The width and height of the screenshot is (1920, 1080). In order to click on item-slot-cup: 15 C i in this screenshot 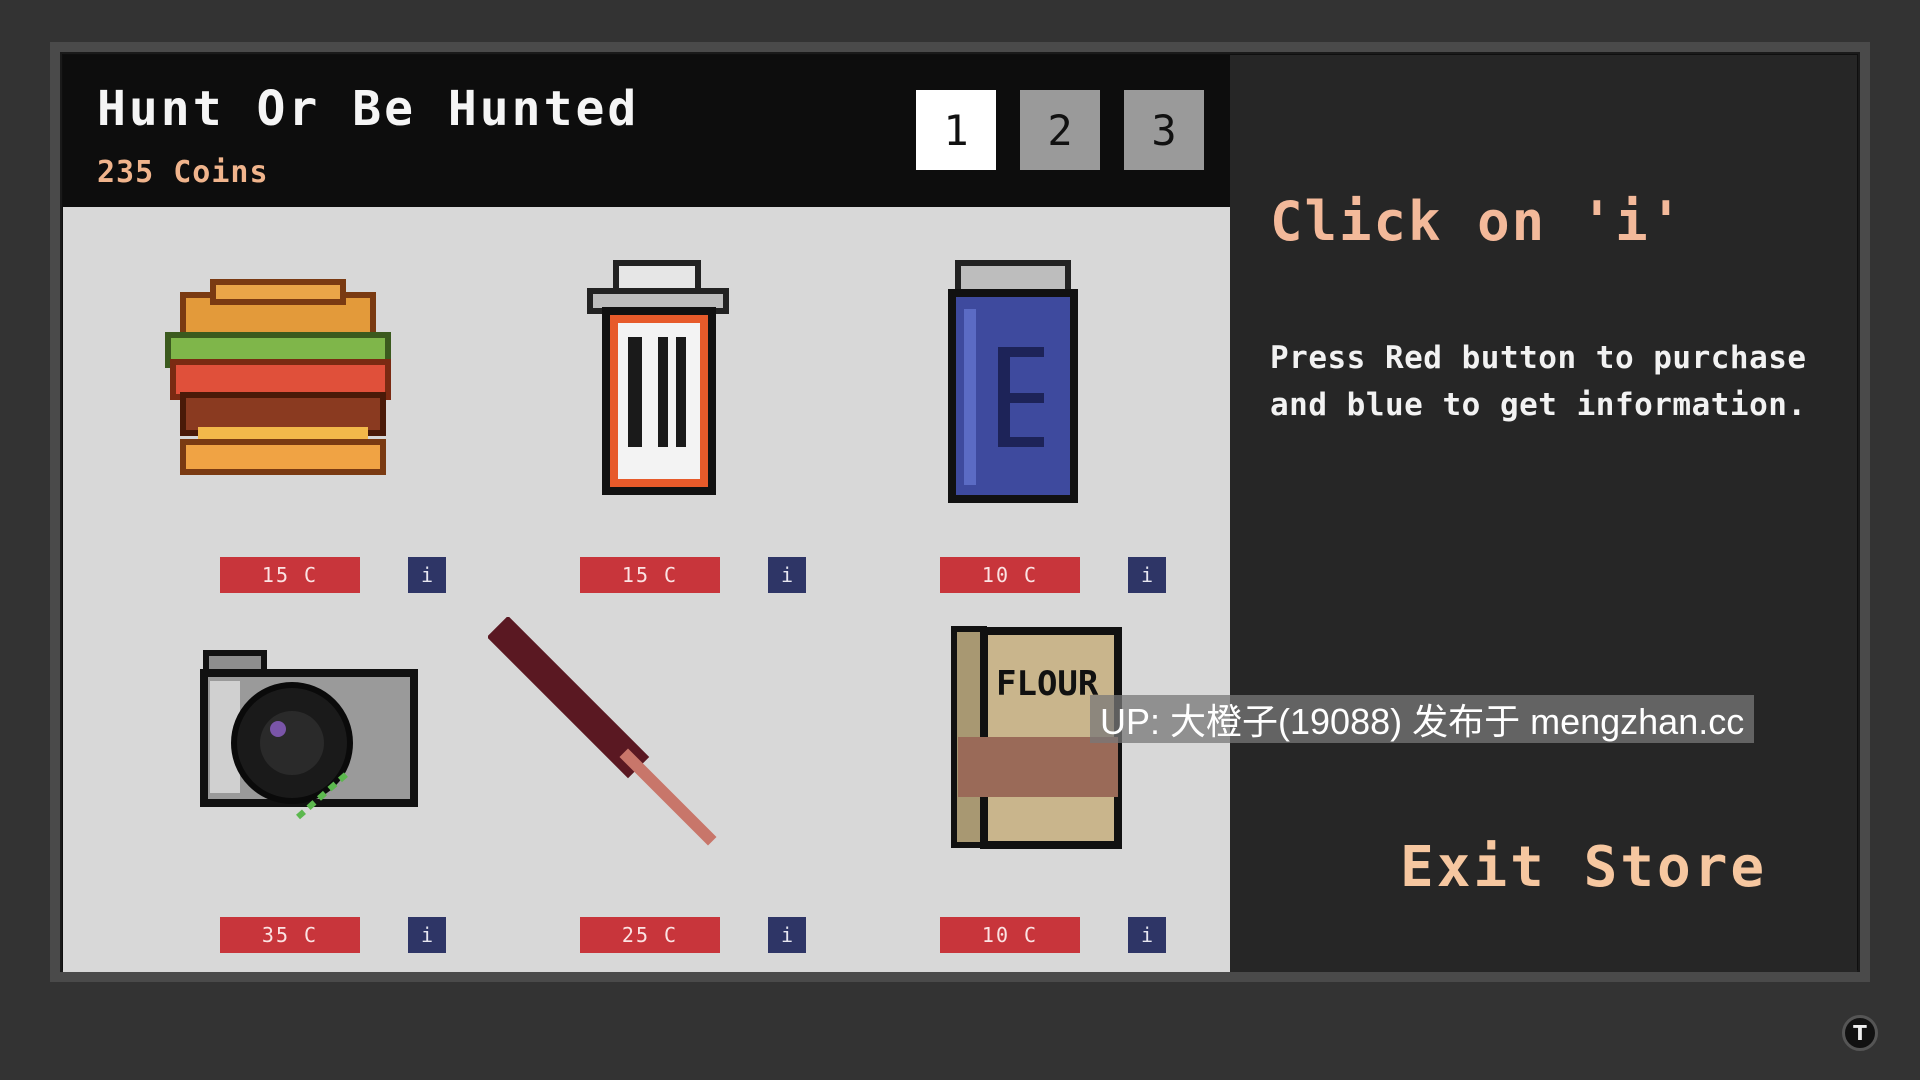, I will do `click(653, 427)`.